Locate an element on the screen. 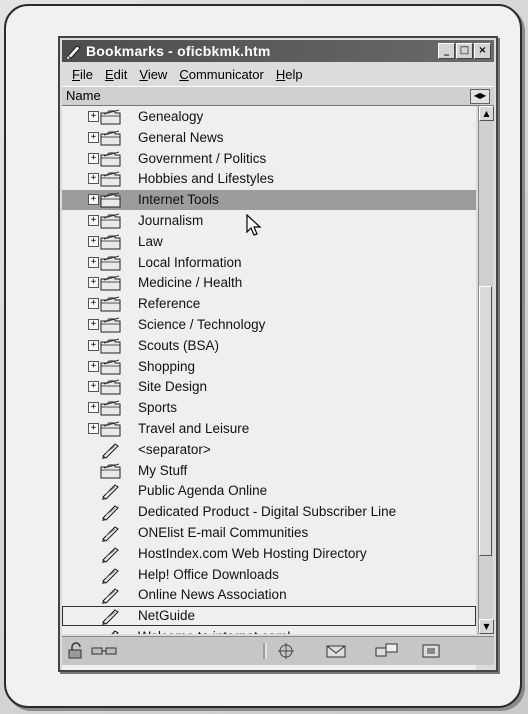 This screenshot has height=714, width=528. folder-row: + General News is located at coordinates (269, 138).